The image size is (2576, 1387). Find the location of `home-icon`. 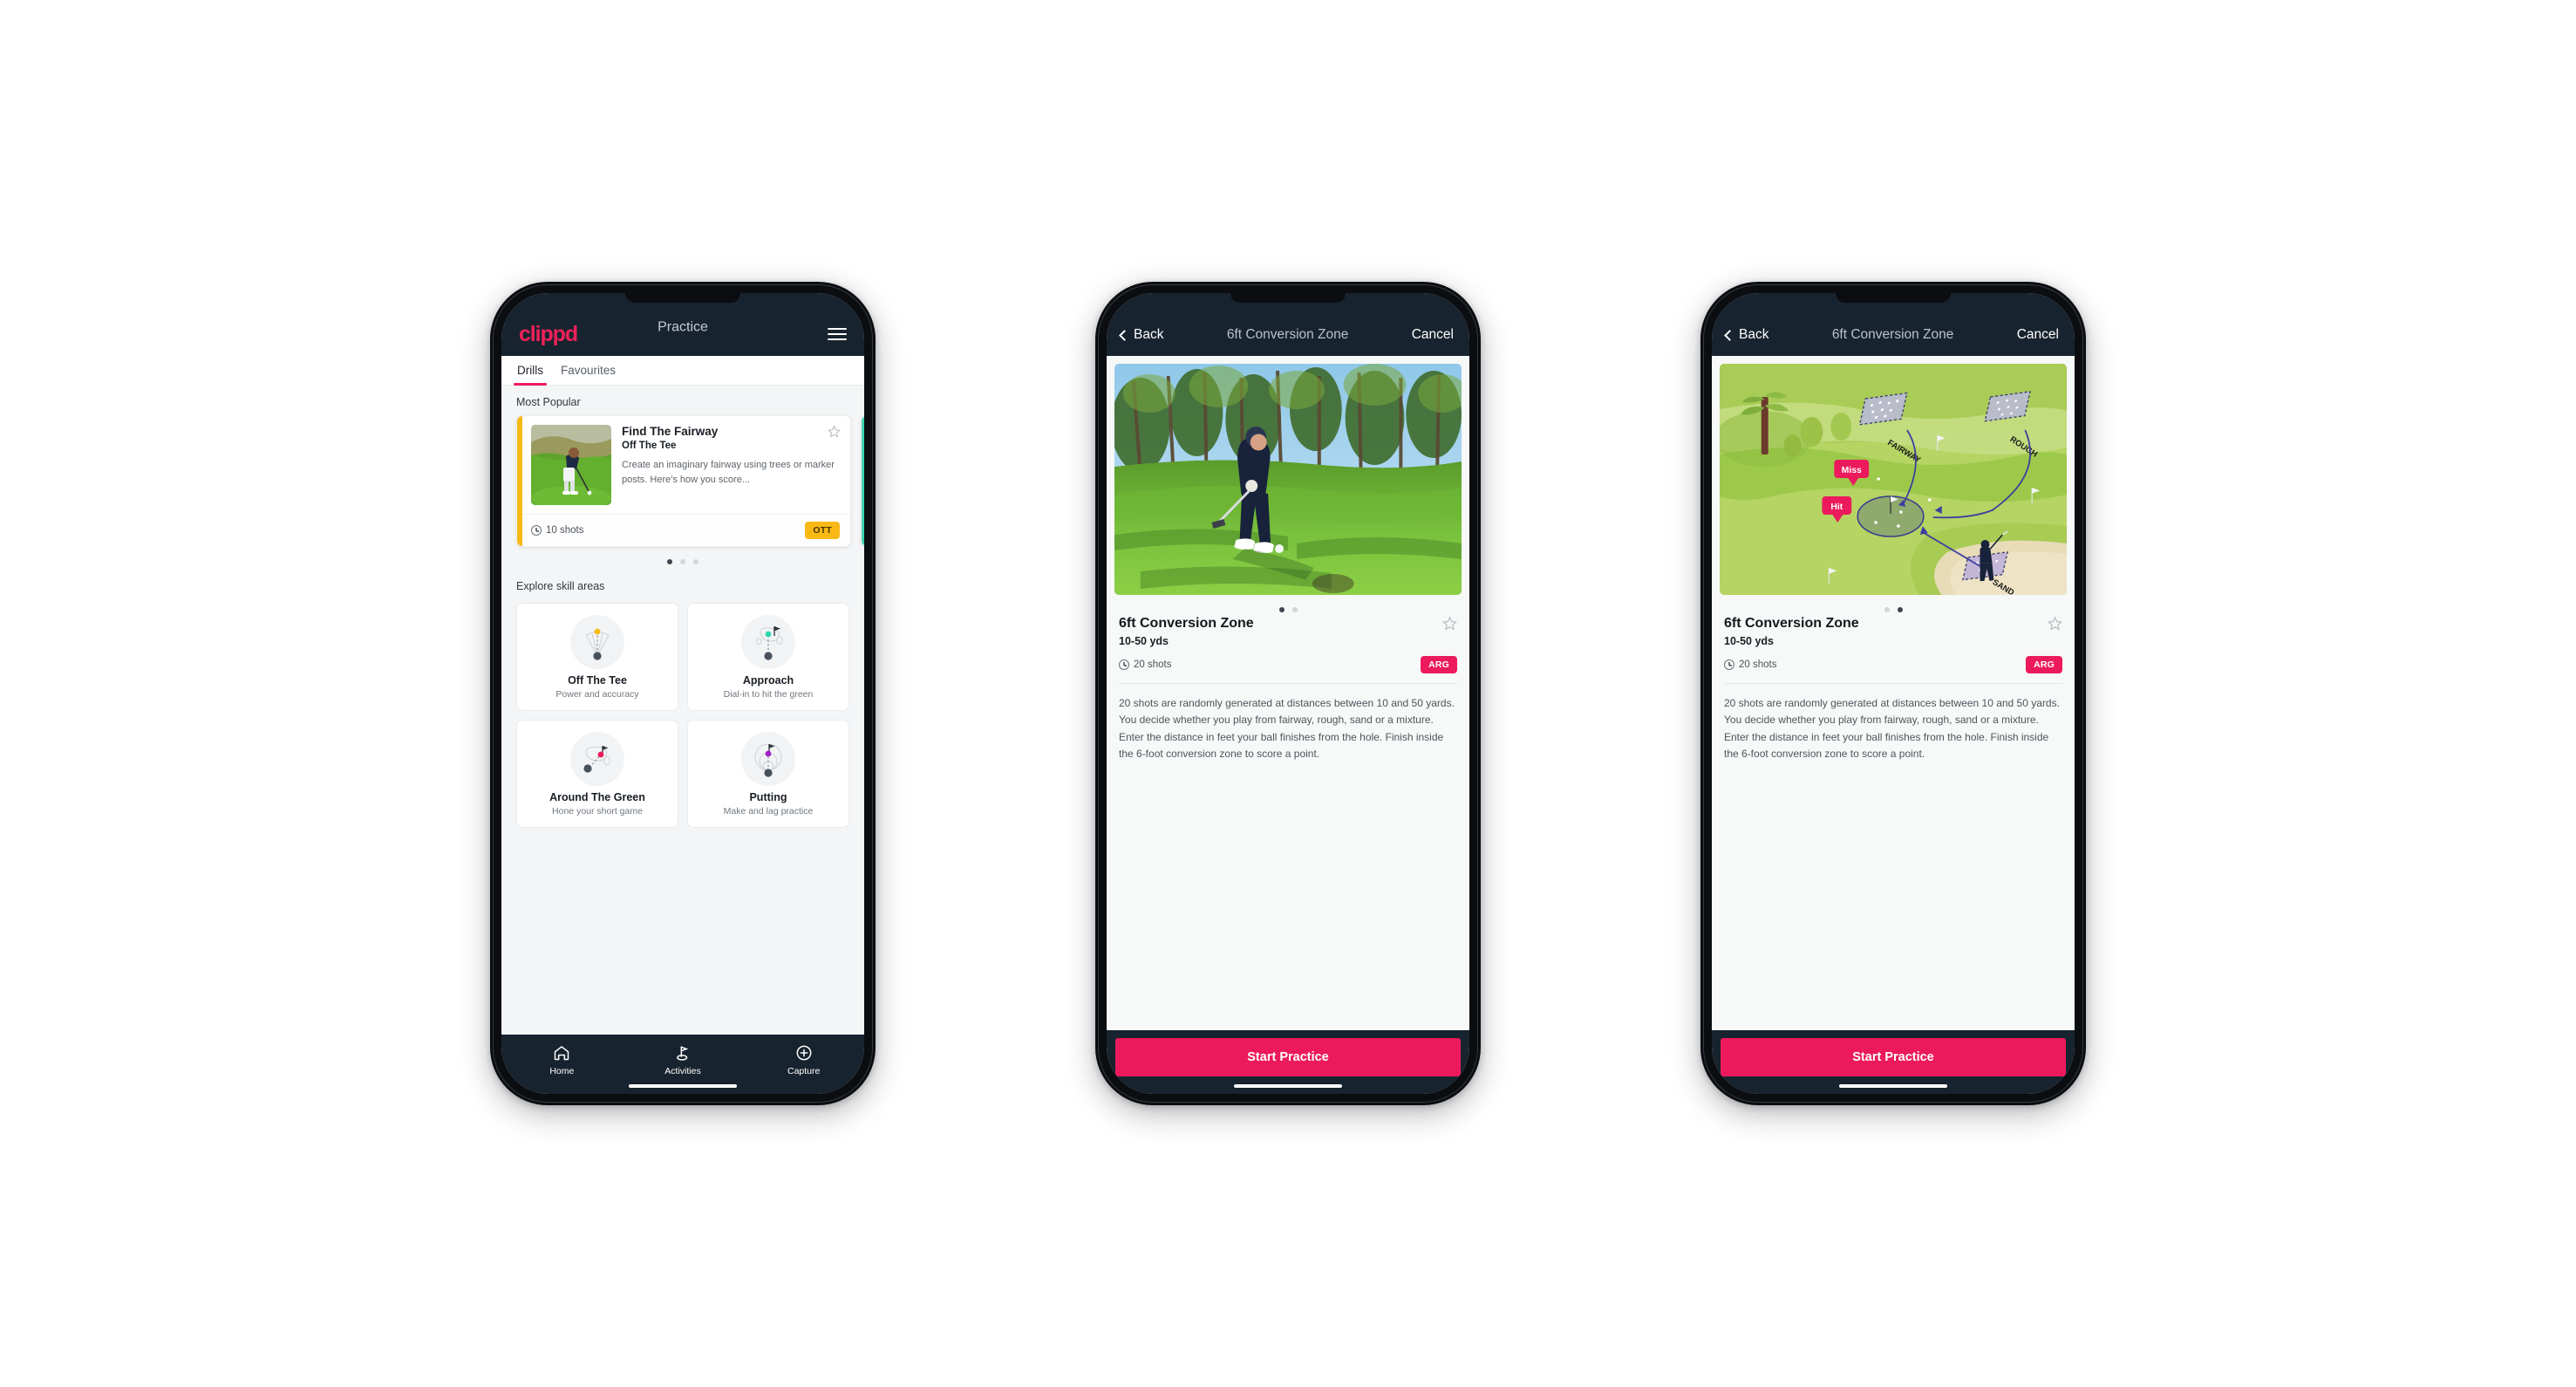

home-icon is located at coordinates (562, 1053).